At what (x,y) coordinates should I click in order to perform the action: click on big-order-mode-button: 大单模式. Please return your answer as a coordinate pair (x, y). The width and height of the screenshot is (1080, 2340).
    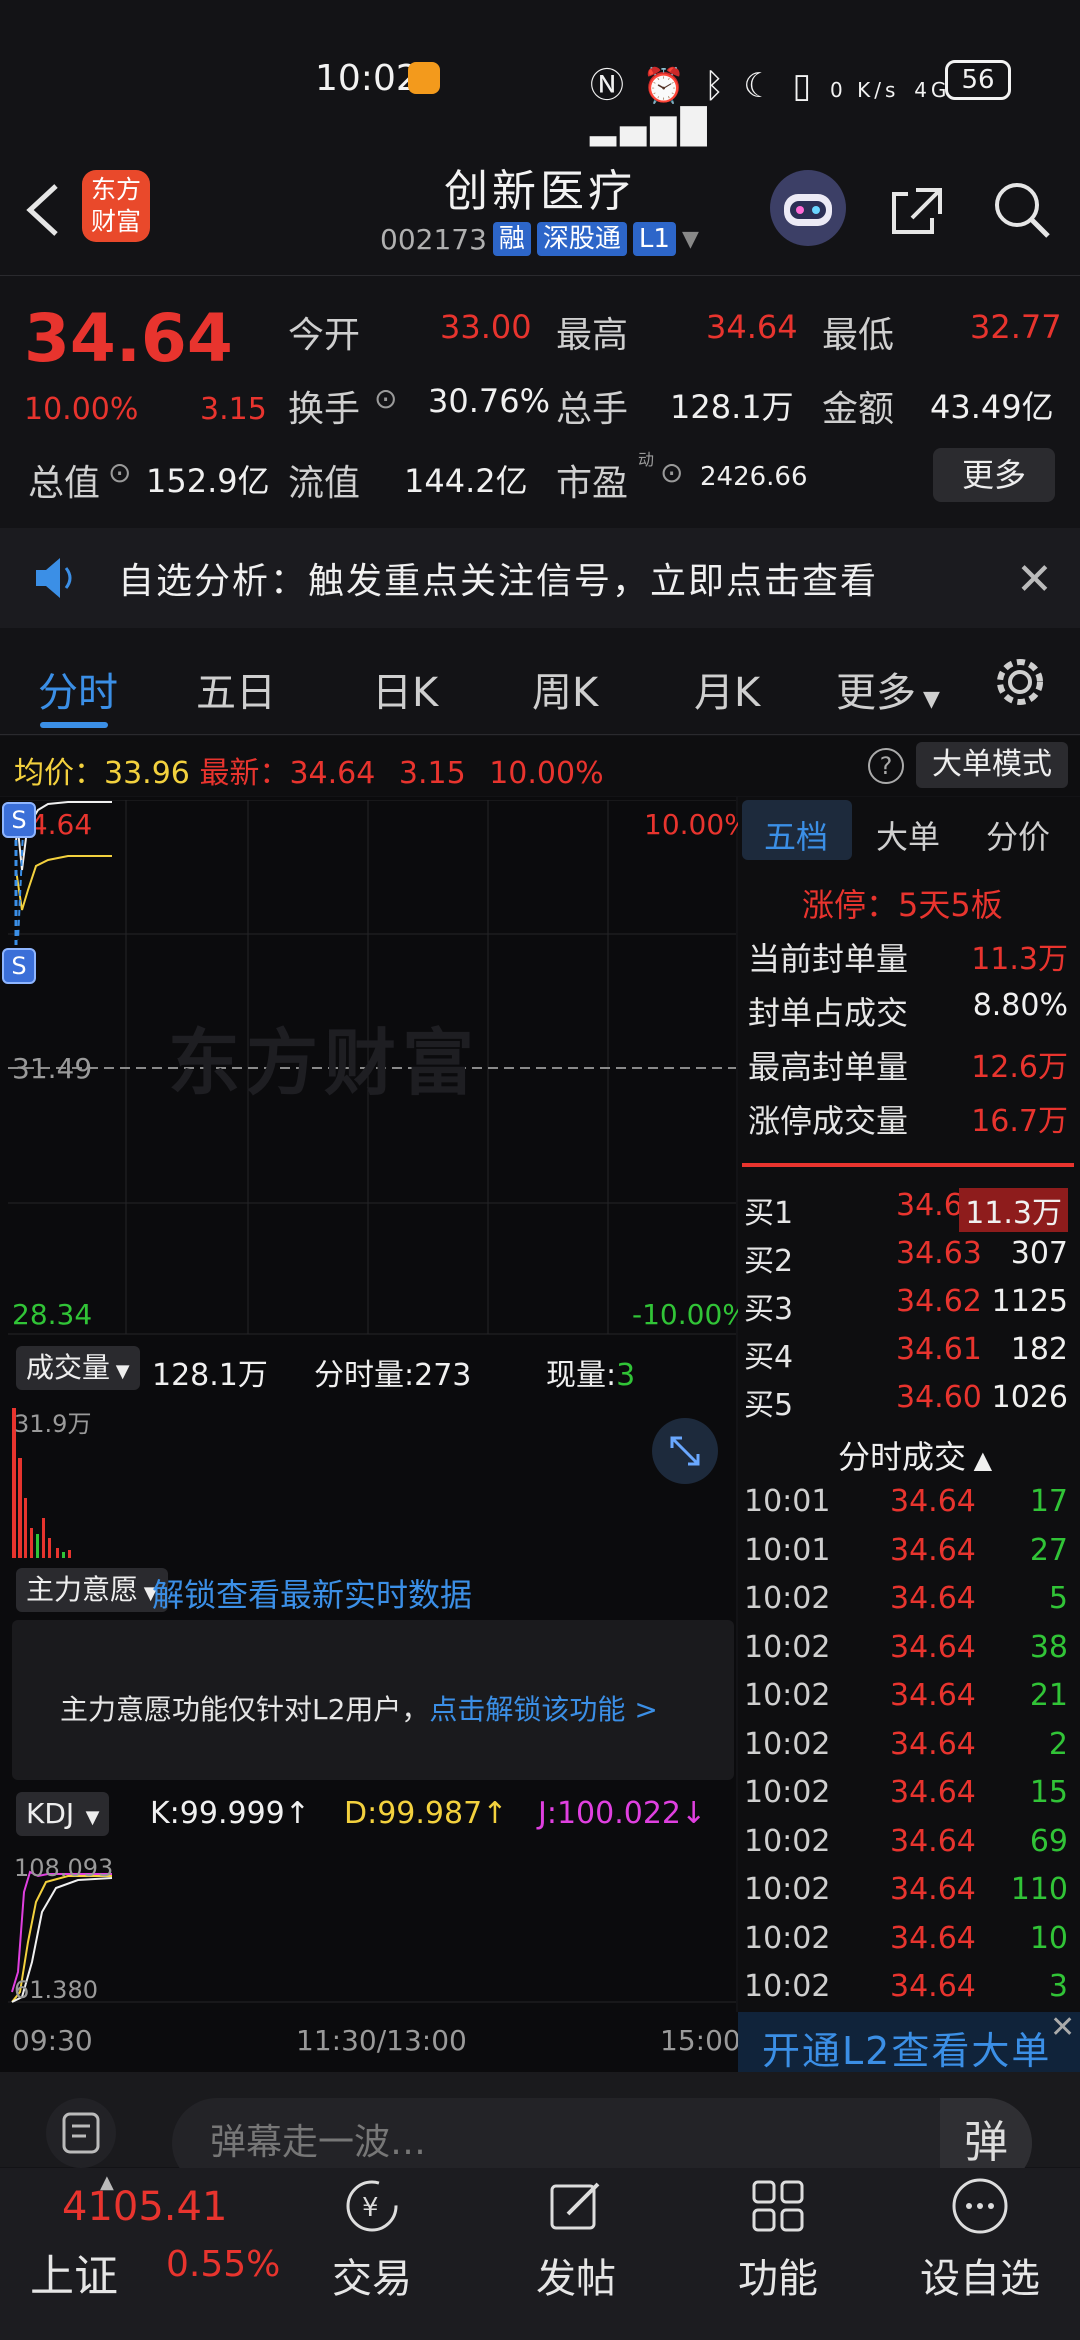
    Looking at the image, I should click on (992, 765).